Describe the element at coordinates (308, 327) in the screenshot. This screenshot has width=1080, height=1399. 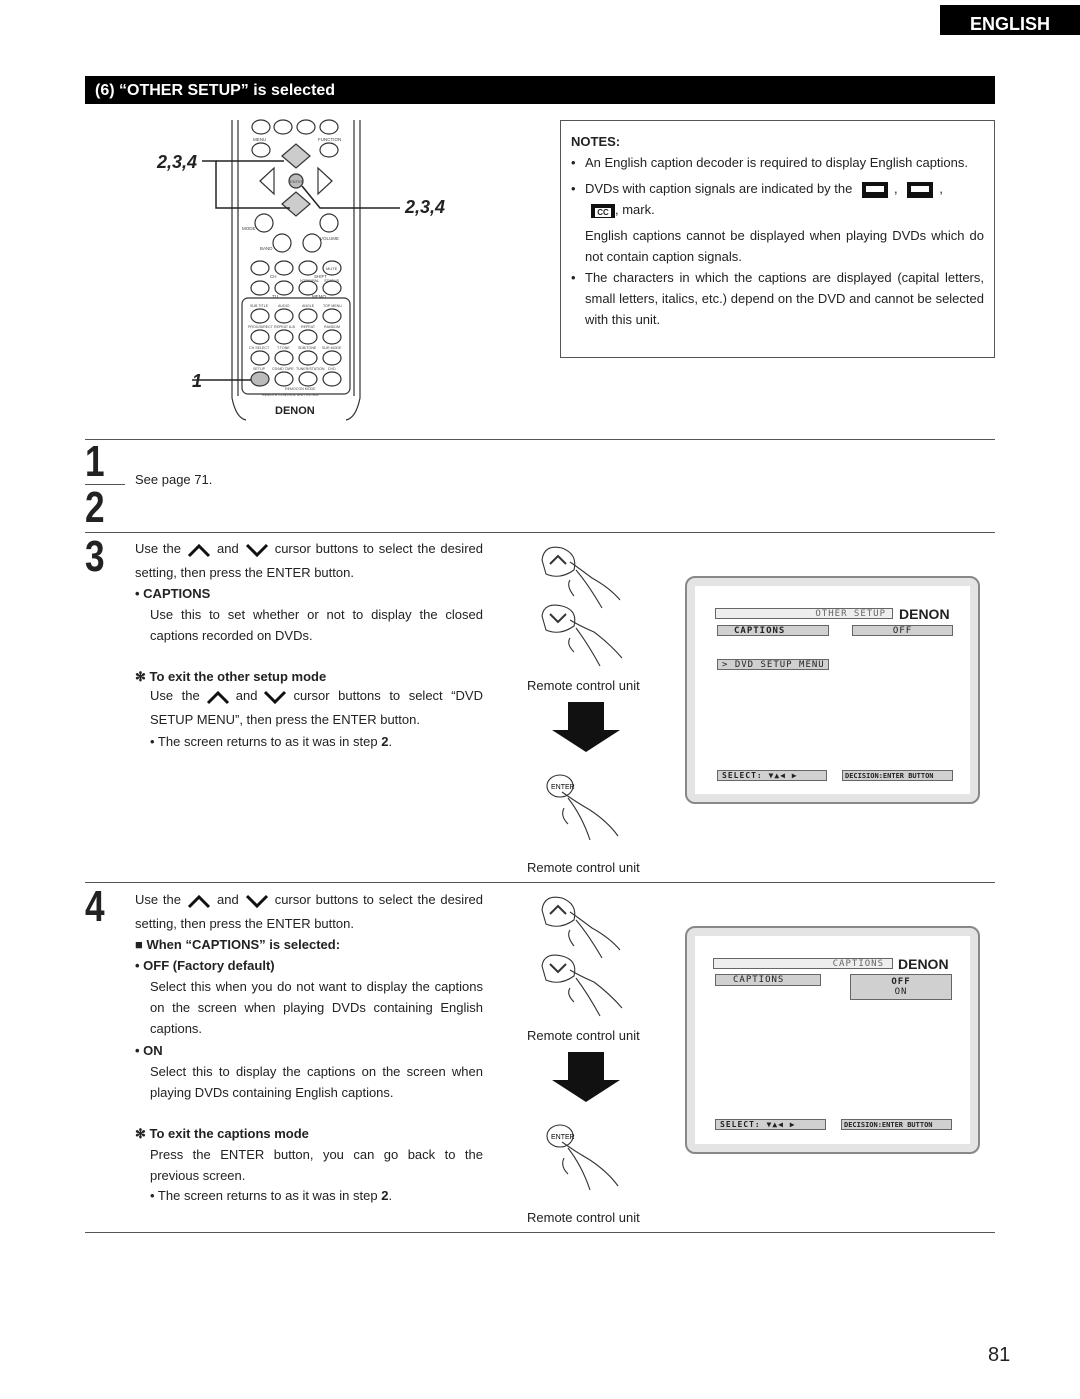
I see `repeat-label: REPEAT` at that location.